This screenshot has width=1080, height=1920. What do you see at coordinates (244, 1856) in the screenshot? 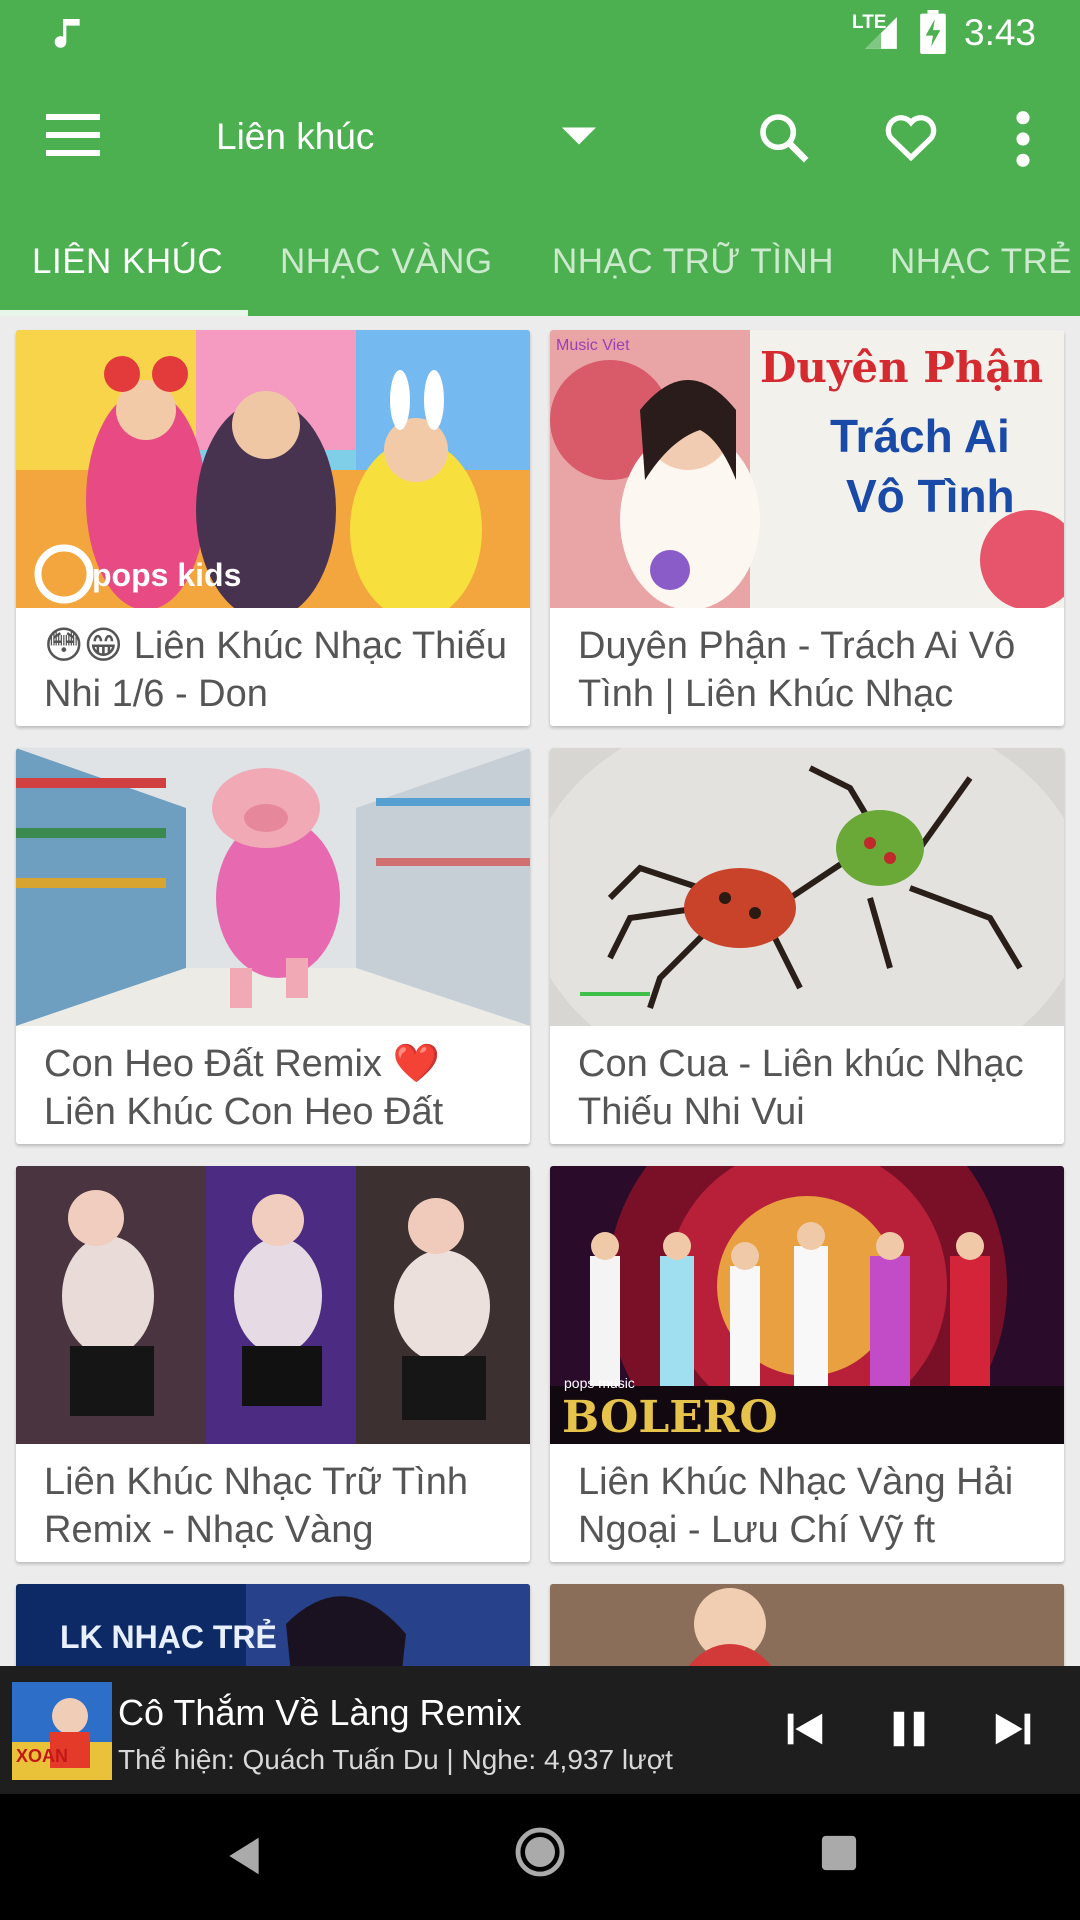
I see `back-icon` at bounding box center [244, 1856].